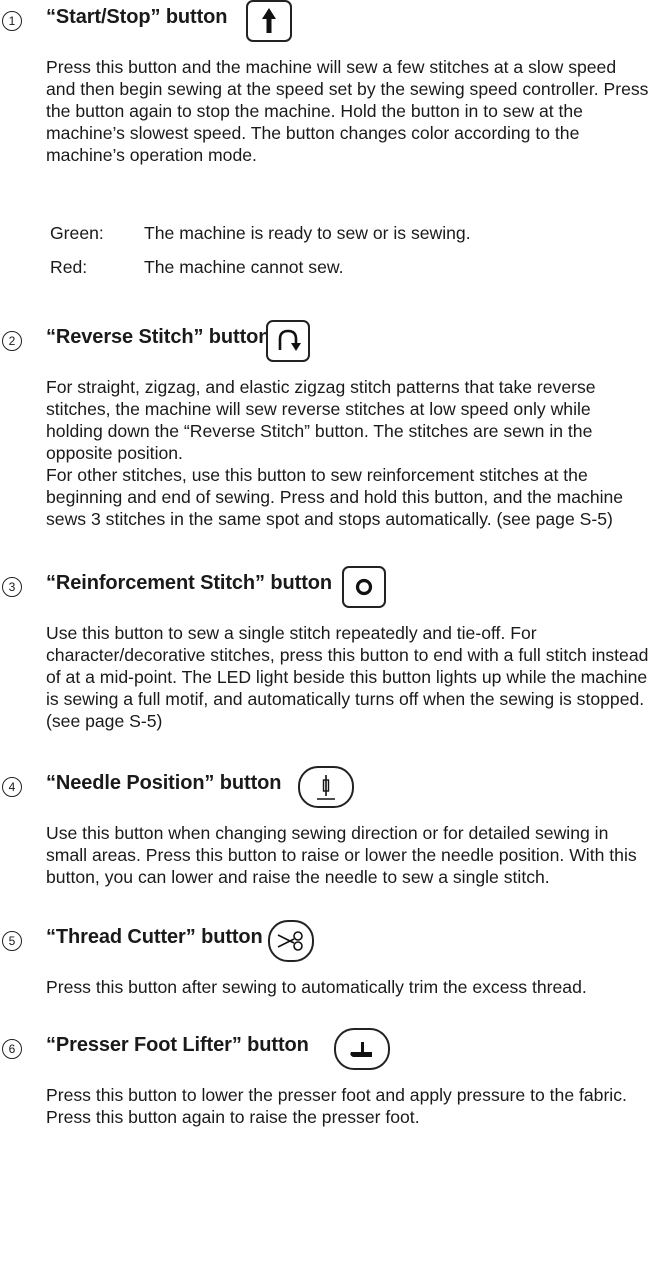  What do you see at coordinates (164, 783) in the screenshot?
I see `section-title: “Needle Position” button` at bounding box center [164, 783].